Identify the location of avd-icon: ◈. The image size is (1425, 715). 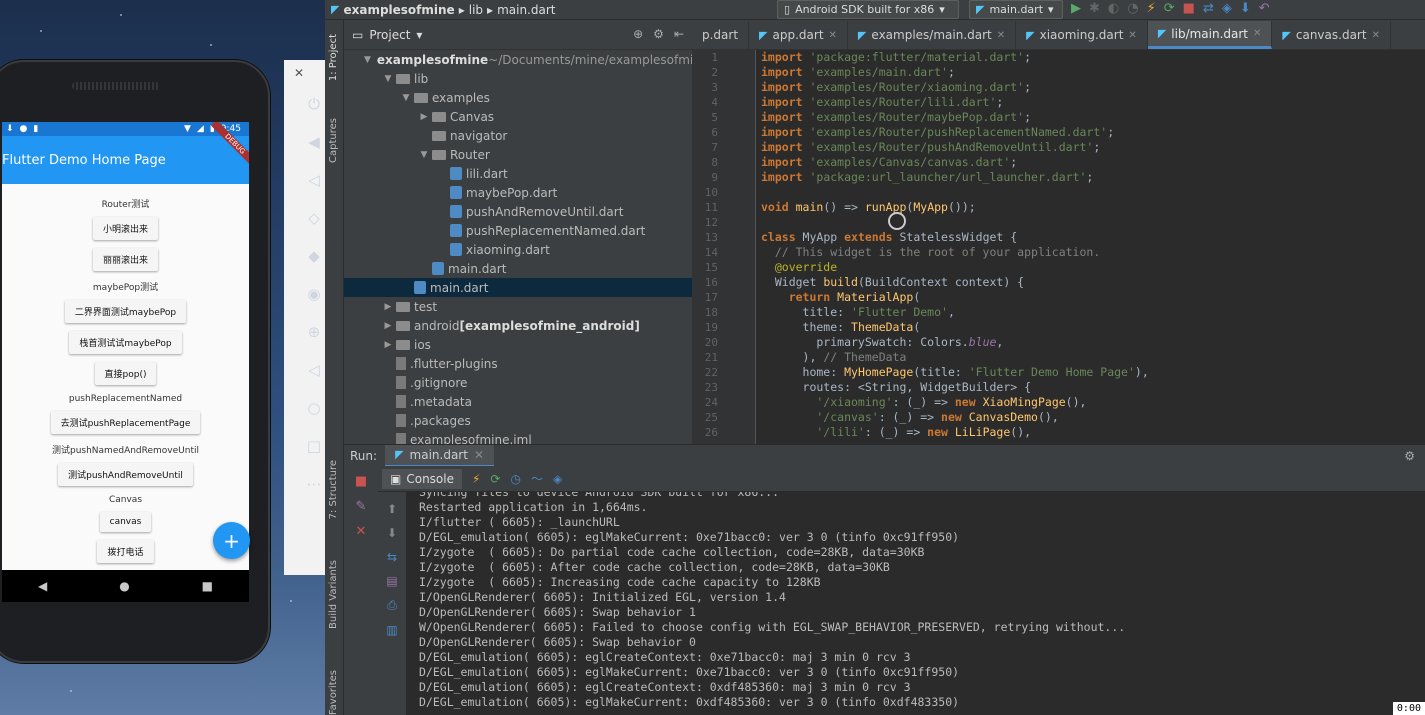
(1227, 8).